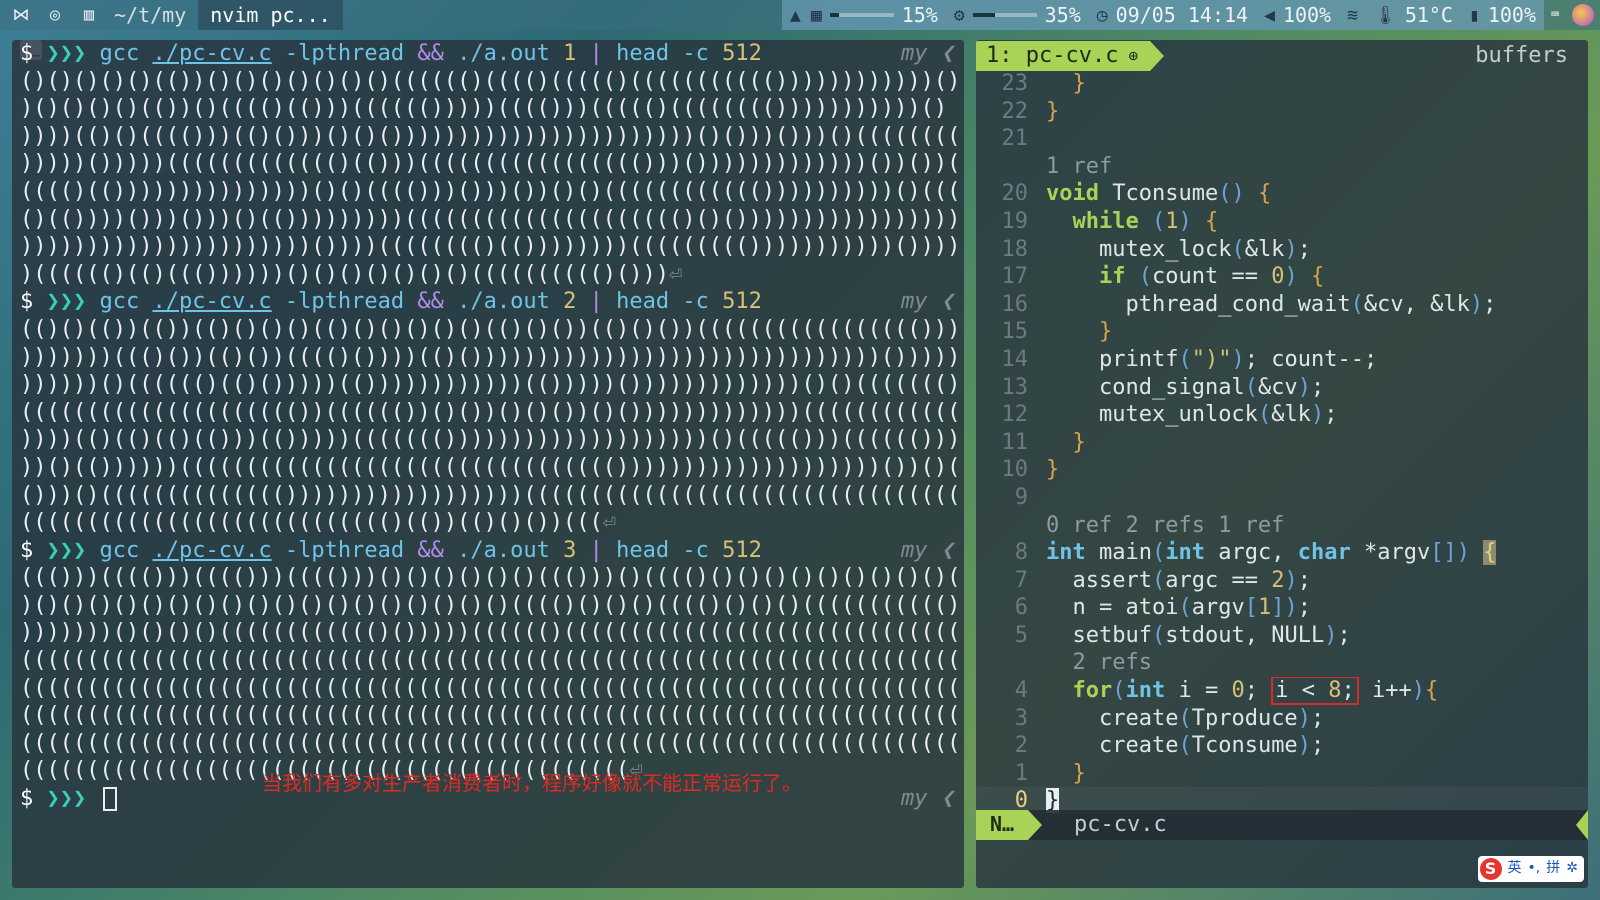 This screenshot has width=1600, height=900. I want to click on cpu-widget: ⚙ 35%, so click(1017, 15).